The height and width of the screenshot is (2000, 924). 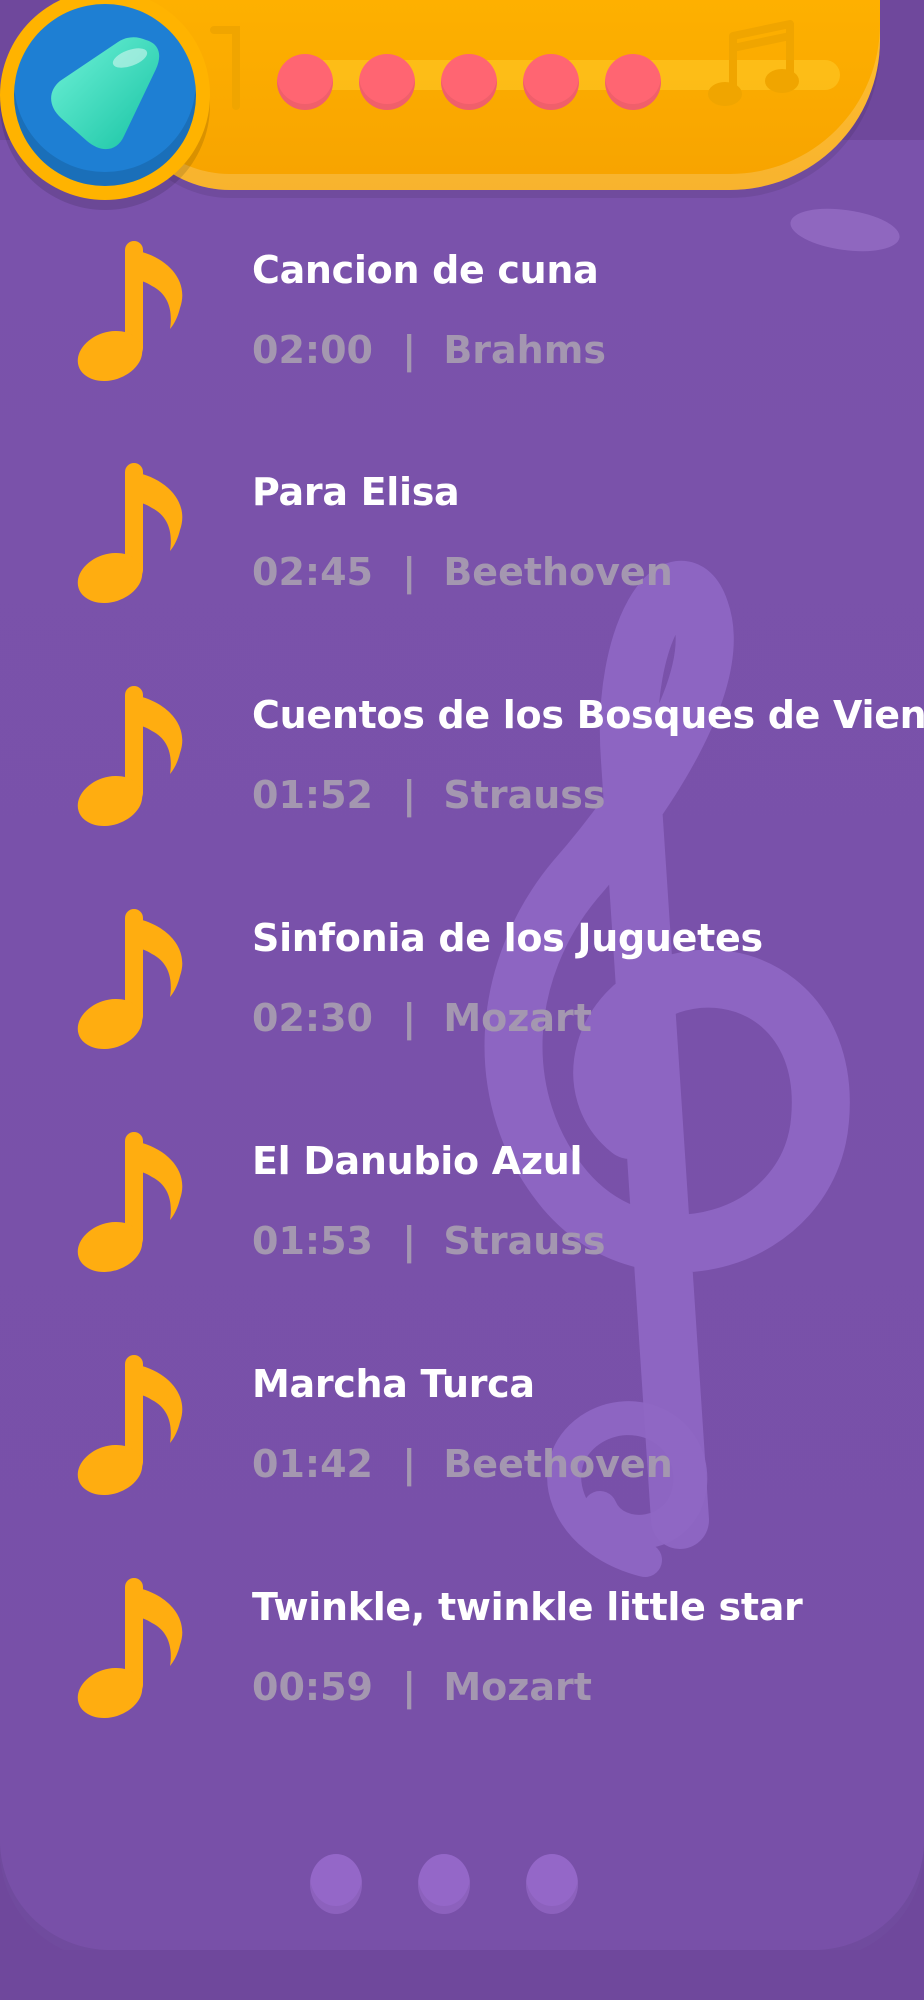 What do you see at coordinates (312, 572) in the screenshot?
I see `song-duration: 02:45` at bounding box center [312, 572].